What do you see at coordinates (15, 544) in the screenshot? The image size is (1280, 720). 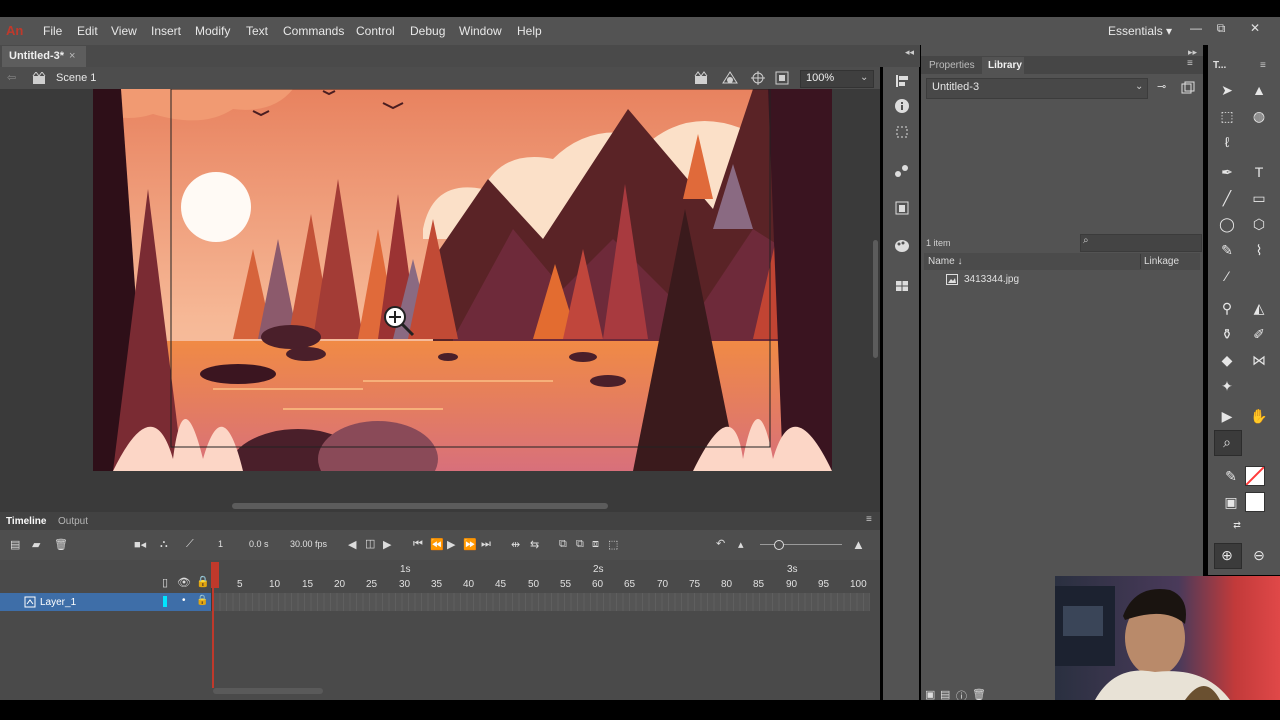 I see `new-layer-icon: ▤` at bounding box center [15, 544].